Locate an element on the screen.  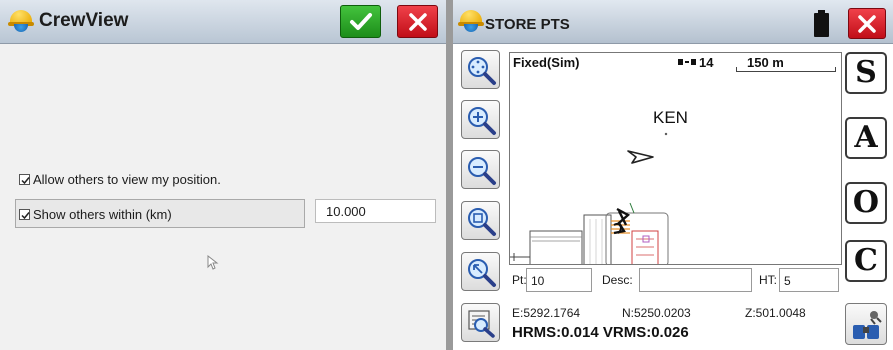
store-pts-title-bar: STORE PTS is located at coordinates (673, 22).